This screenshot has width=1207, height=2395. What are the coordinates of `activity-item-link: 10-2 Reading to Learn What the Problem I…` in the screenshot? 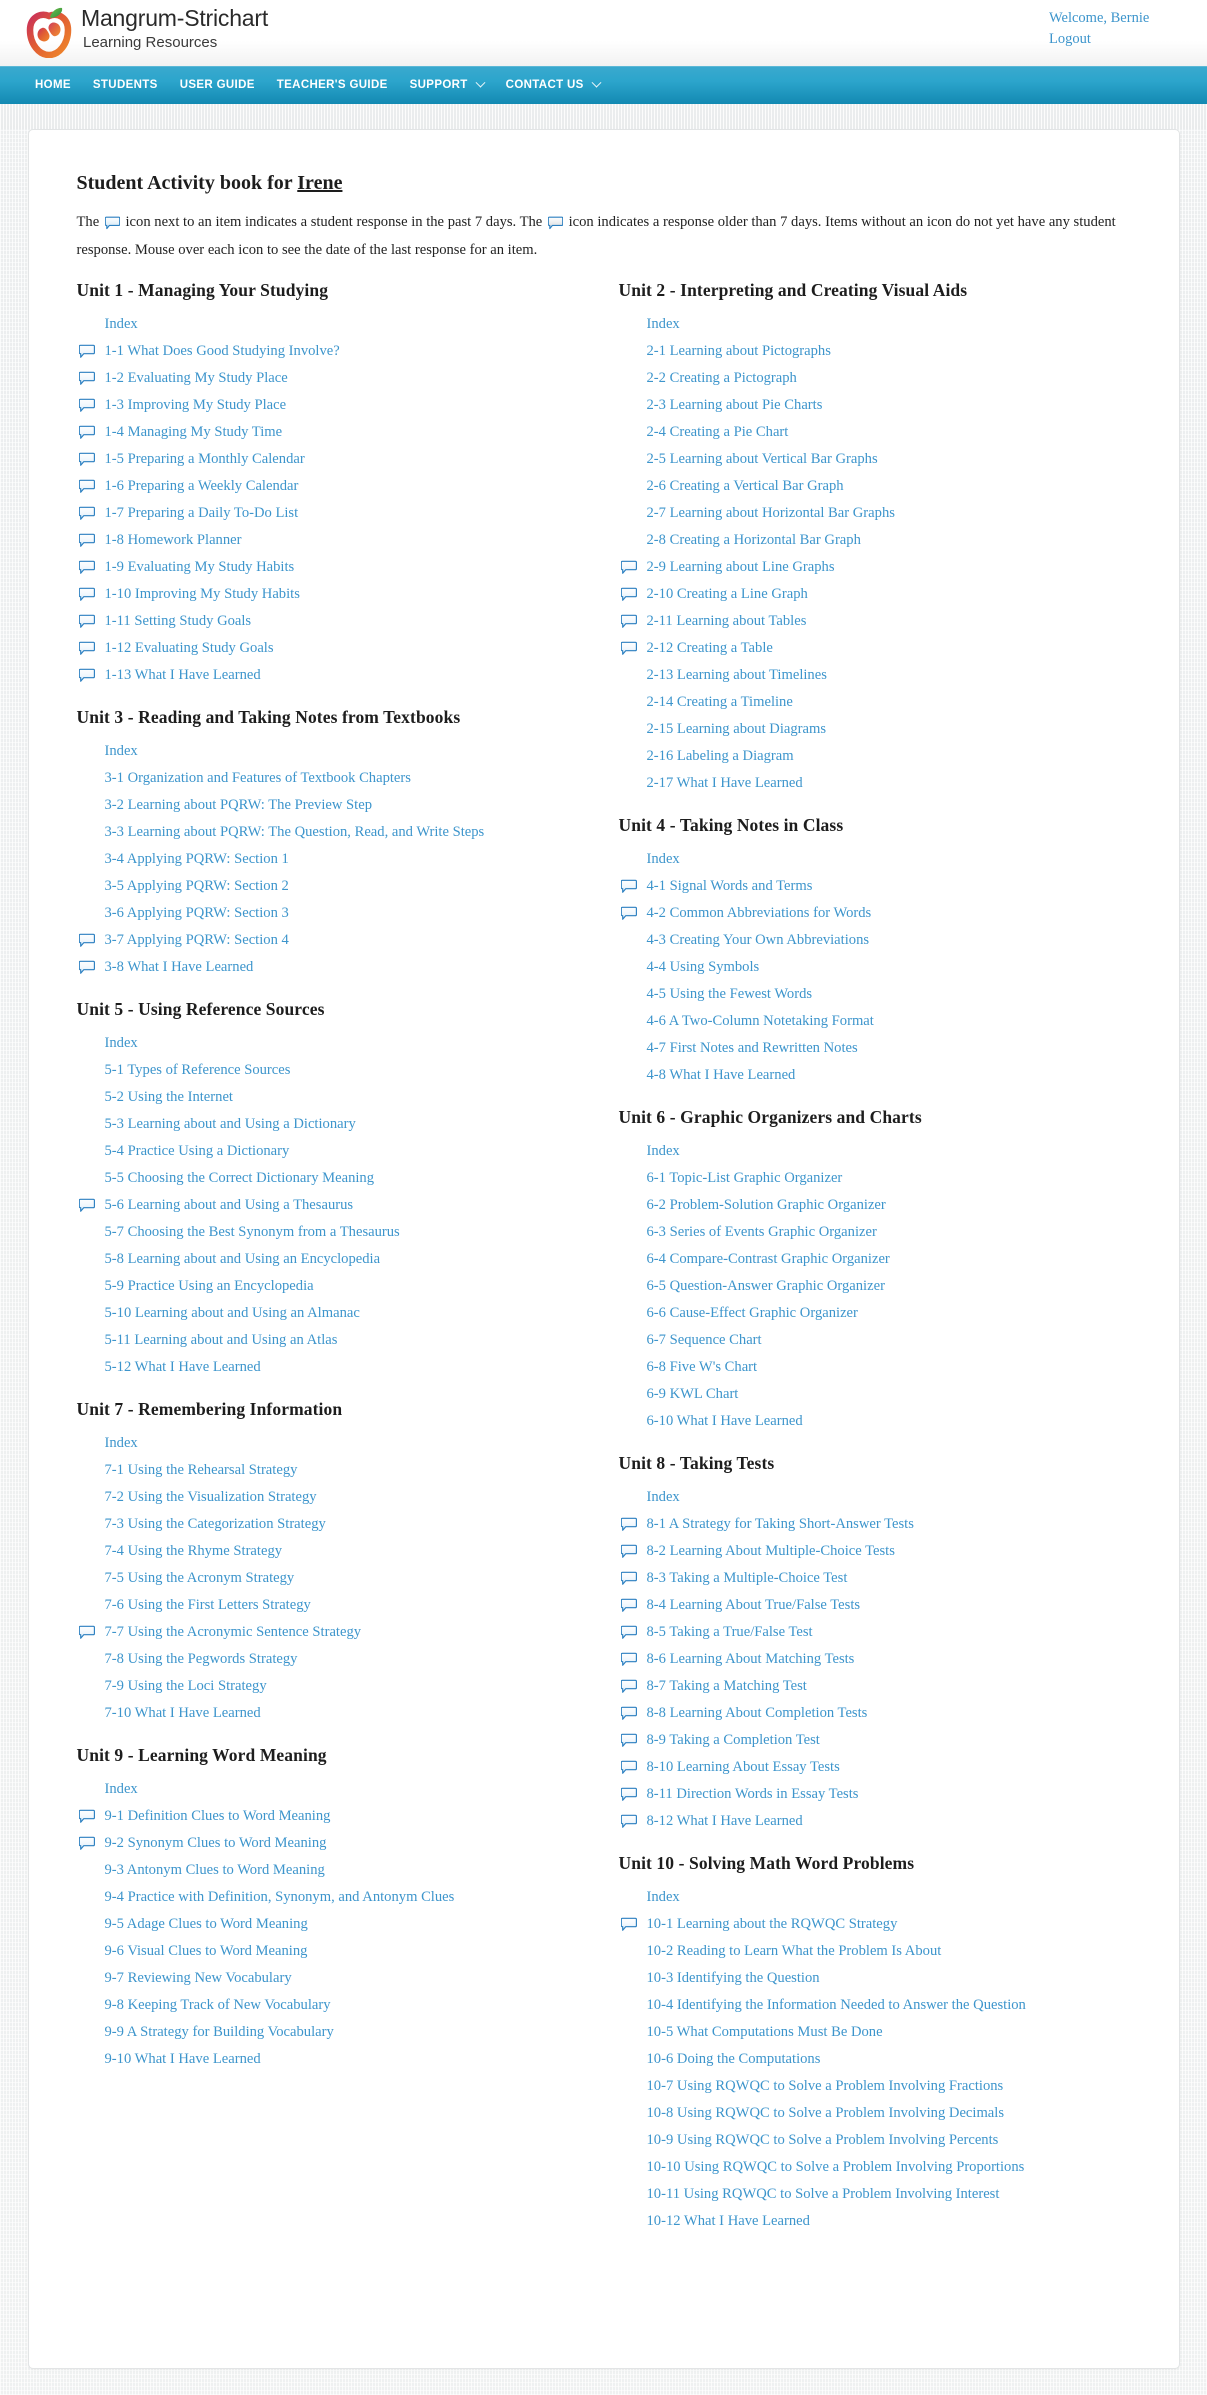 It's located at (794, 1951).